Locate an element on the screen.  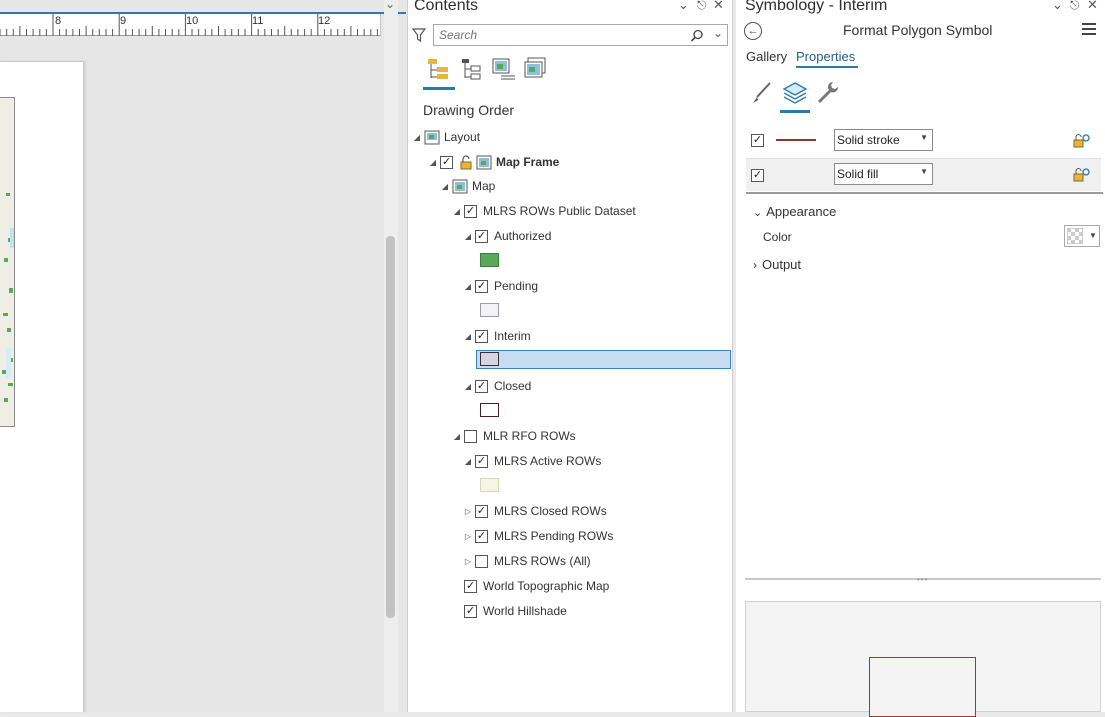
paintbrush-icon is located at coordinates (762, 93).